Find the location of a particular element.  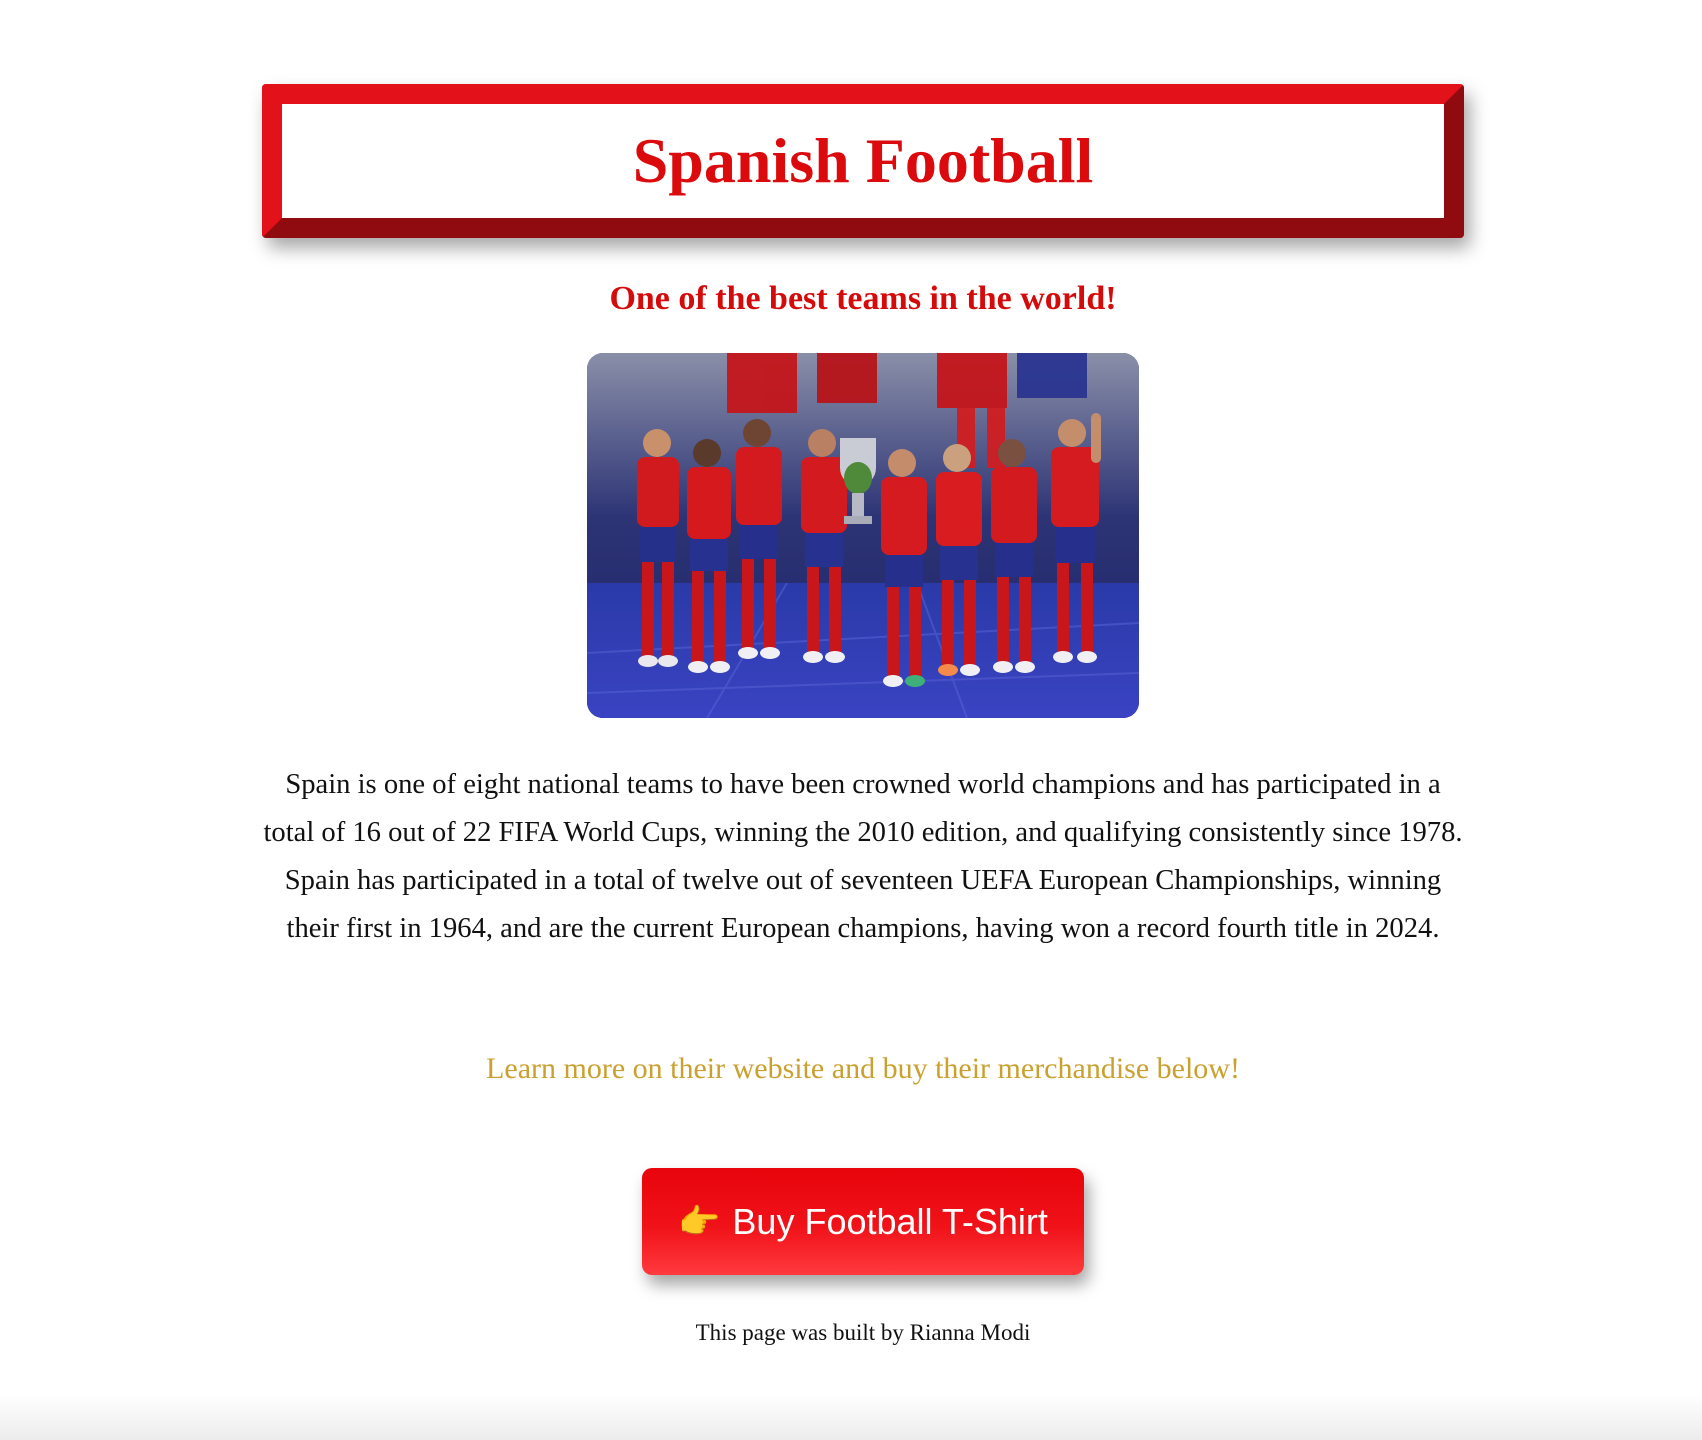

buy-tshirt-button: 👉 Buy Football T-Shirt is located at coordinates (863, 1221).